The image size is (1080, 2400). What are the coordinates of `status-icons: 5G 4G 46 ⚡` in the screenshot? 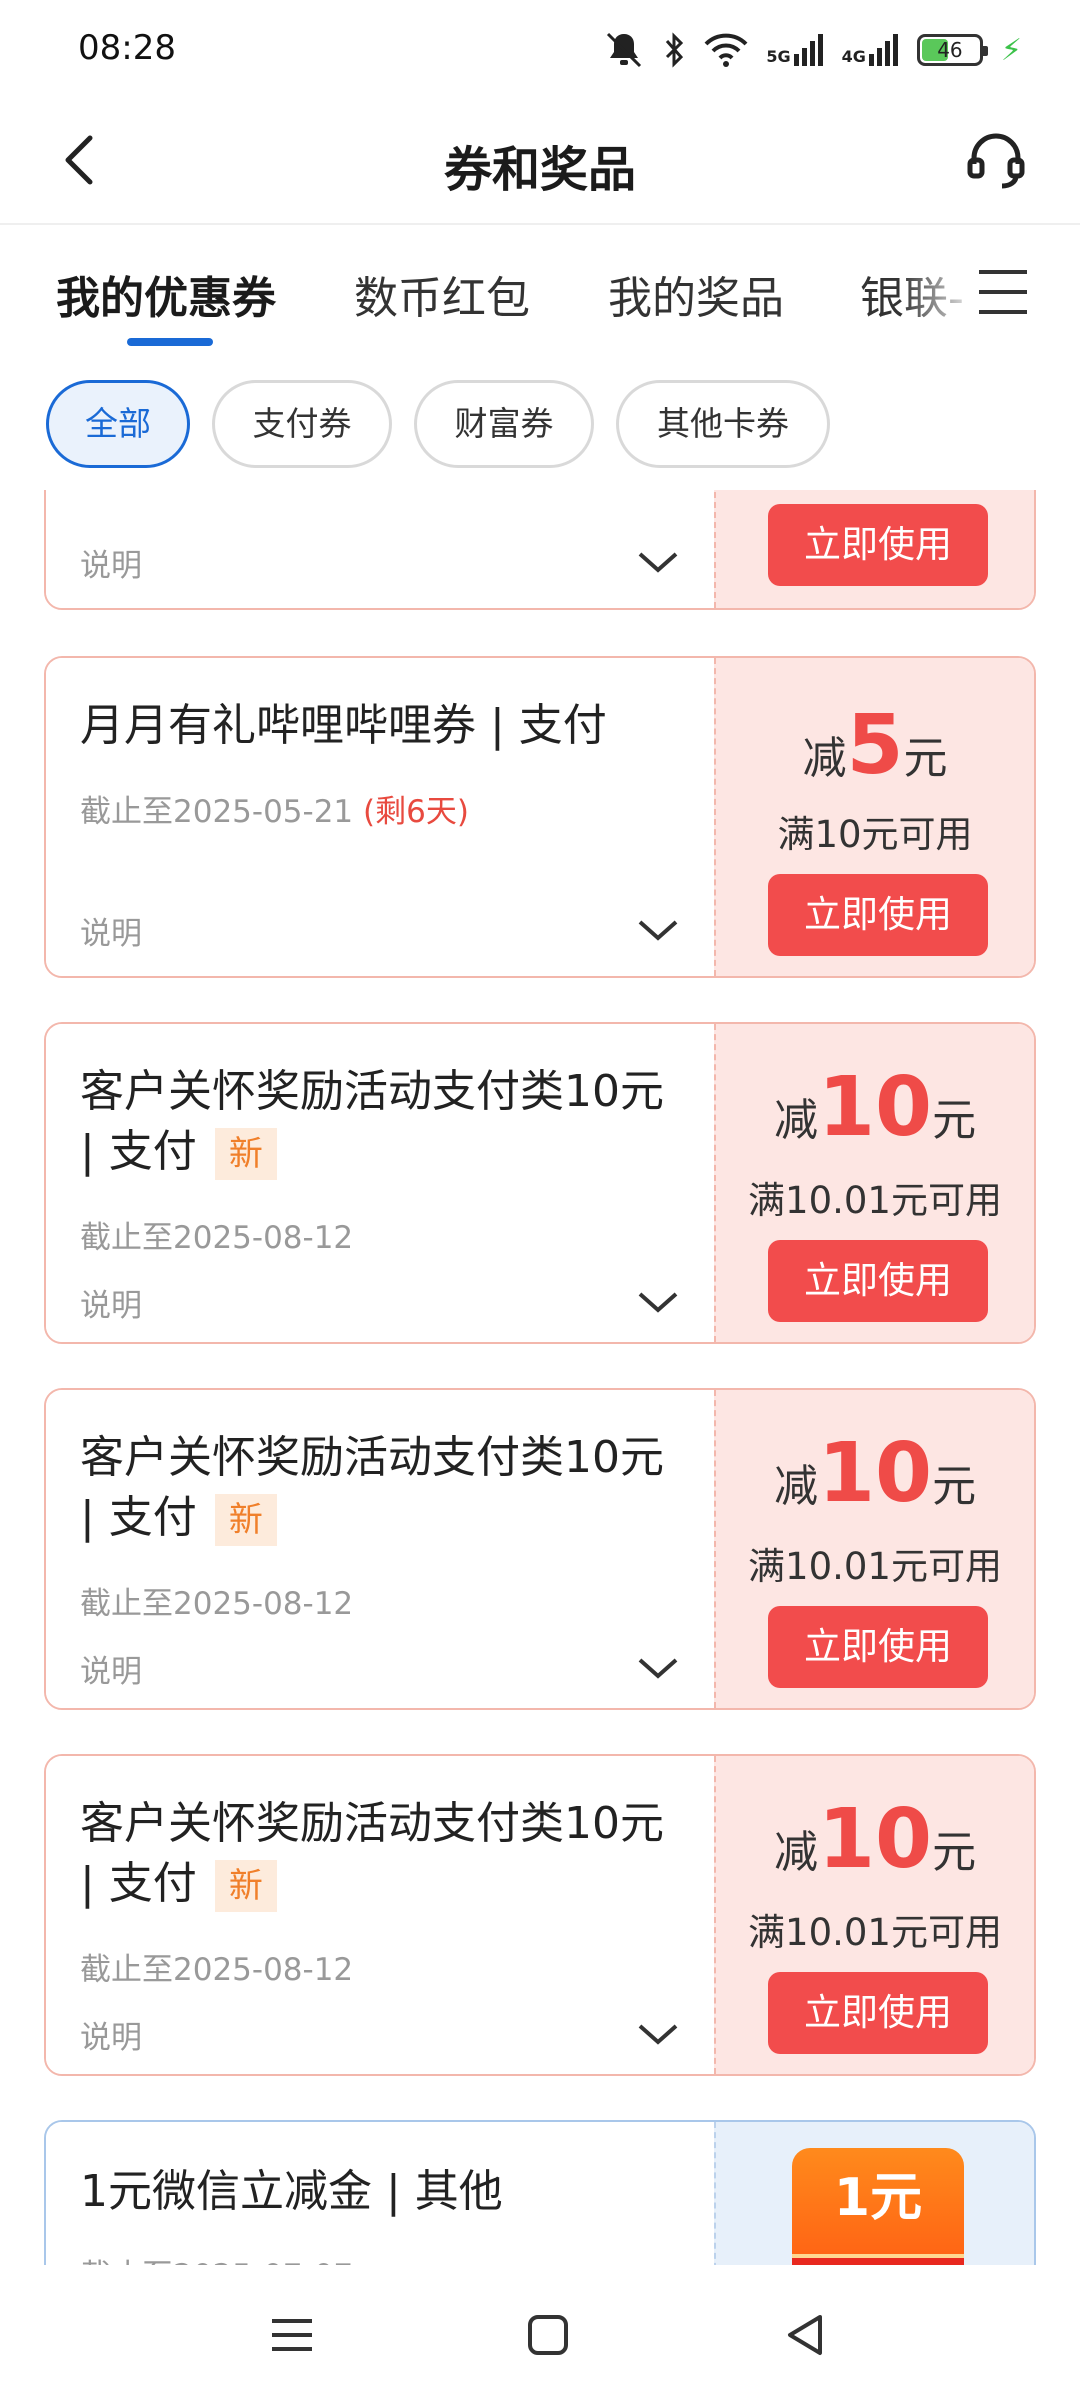 It's located at (812, 50).